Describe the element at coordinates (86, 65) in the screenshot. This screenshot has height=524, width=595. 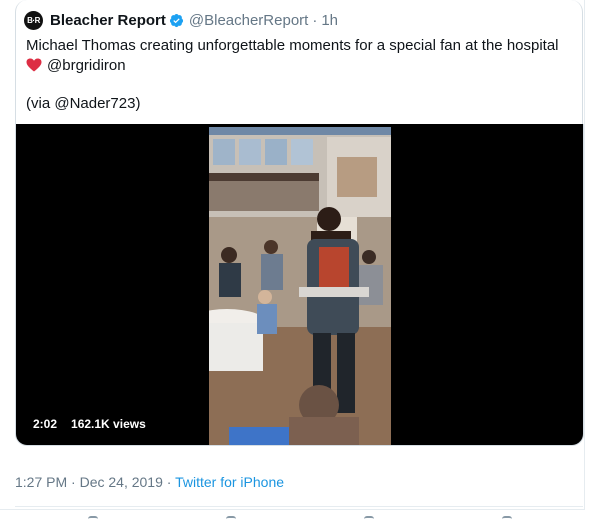
I see `mention-link: @brgridiron` at that location.